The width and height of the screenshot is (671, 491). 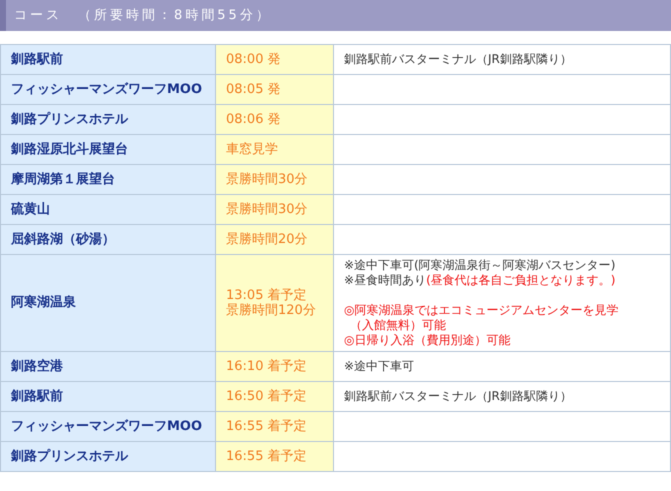 I want to click on time-cell: 16:50 着予定, so click(x=275, y=397).